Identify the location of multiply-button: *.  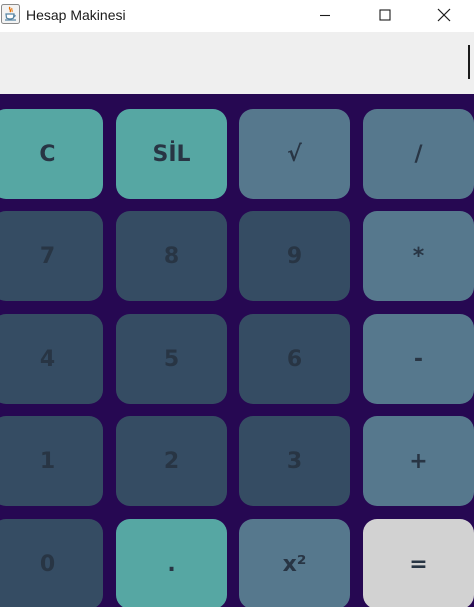
(418, 256).